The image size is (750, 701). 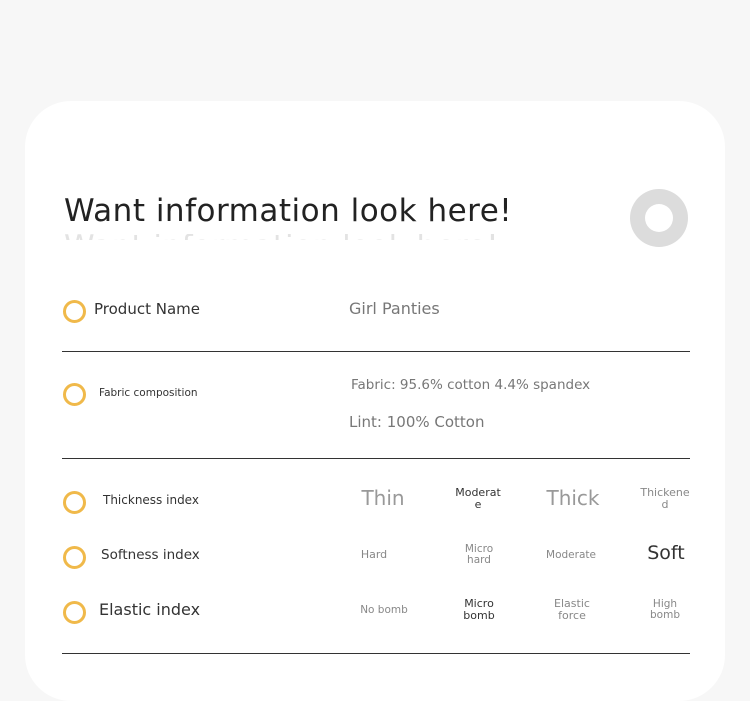 What do you see at coordinates (394, 308) in the screenshot?
I see `product-name-value: Girl Panties` at bounding box center [394, 308].